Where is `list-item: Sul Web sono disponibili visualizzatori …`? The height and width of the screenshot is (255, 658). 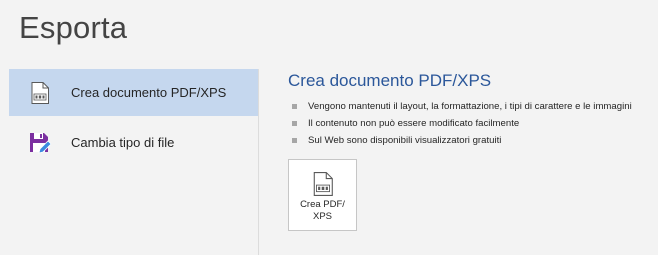
list-item: Sul Web sono disponibili visualizzatori … is located at coordinates (462, 140).